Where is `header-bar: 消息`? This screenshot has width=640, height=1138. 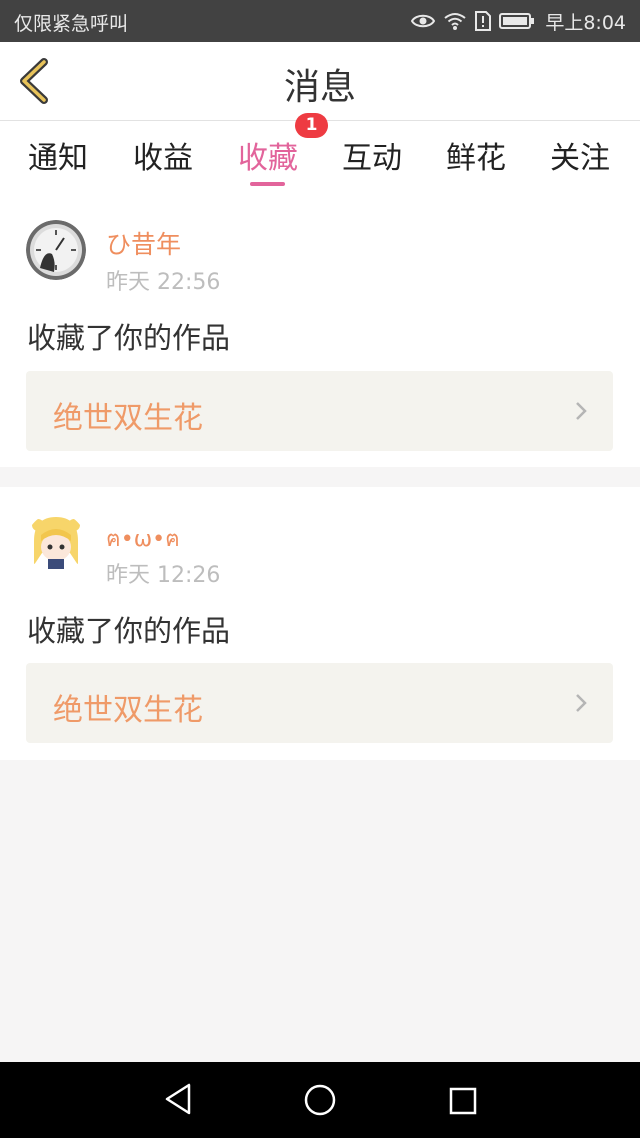
header-bar: 消息 is located at coordinates (320, 81).